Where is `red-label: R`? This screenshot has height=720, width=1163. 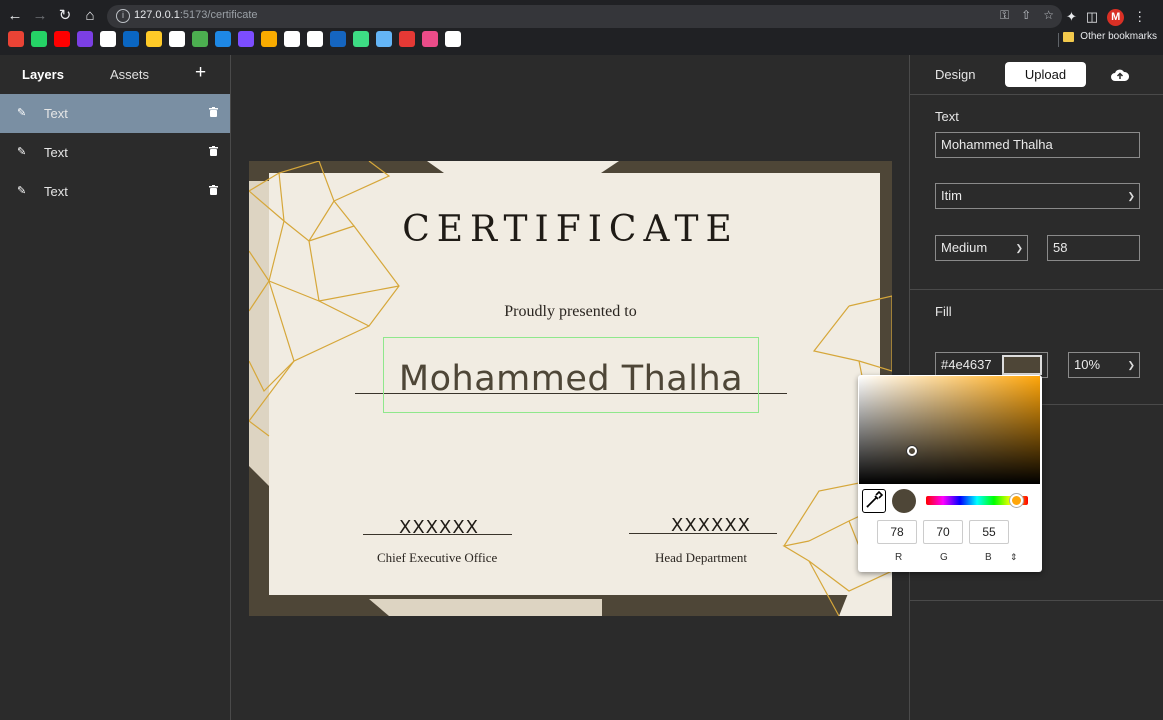
red-label: R is located at coordinates (899, 557).